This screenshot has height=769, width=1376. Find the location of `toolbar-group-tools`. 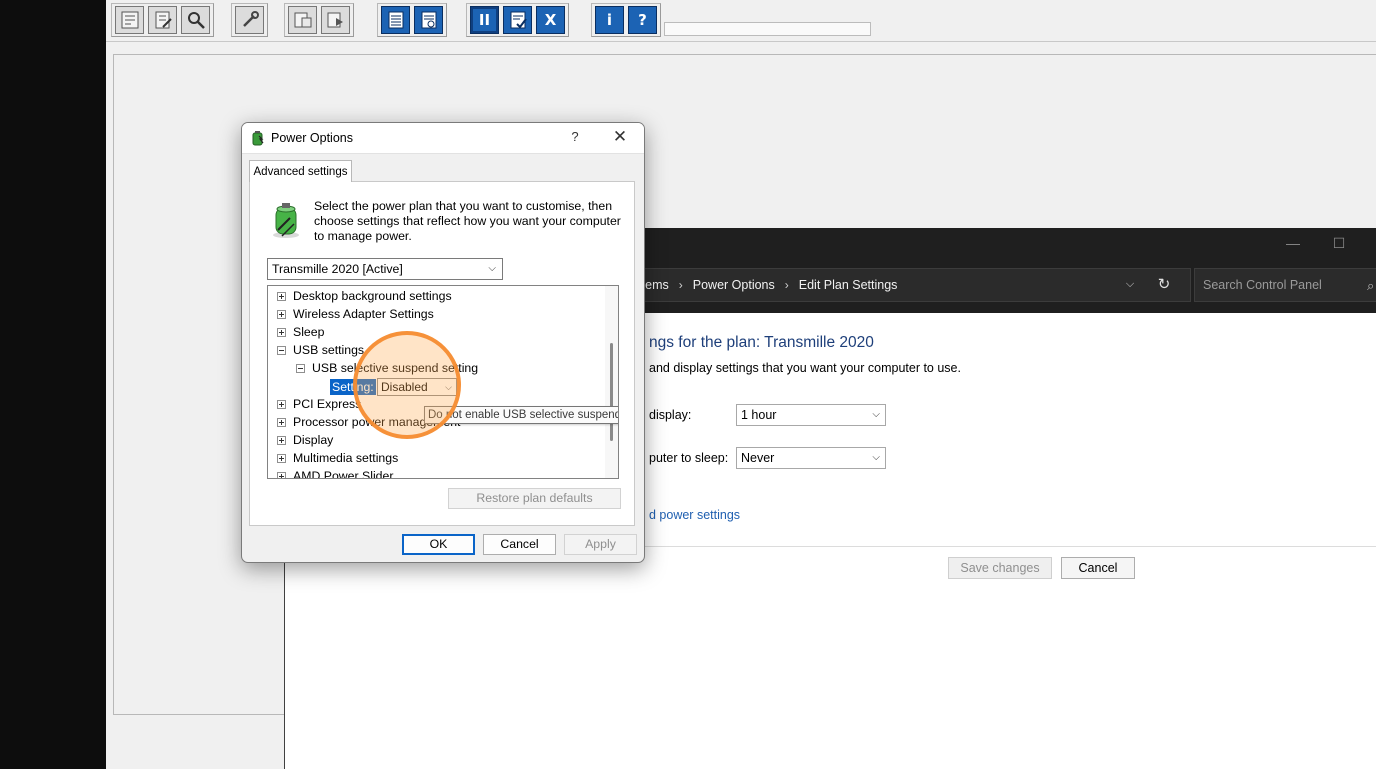

toolbar-group-tools is located at coordinates (249, 20).